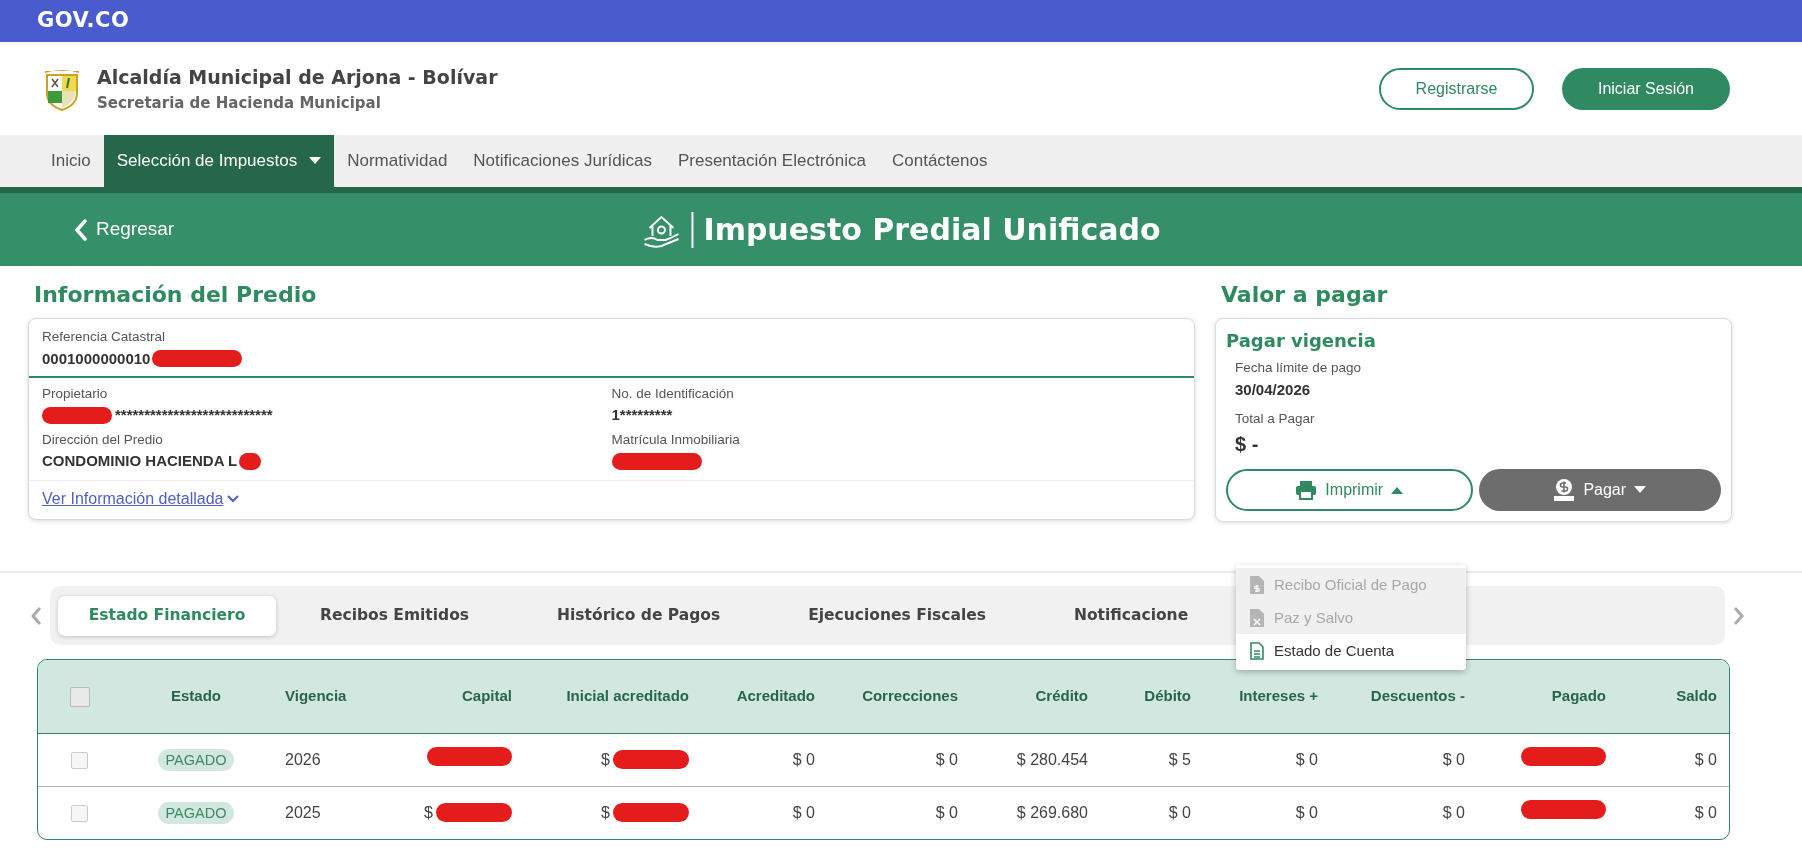  What do you see at coordinates (1273, 389) in the screenshot?
I see `field-value: 30/04/2026` at bounding box center [1273, 389].